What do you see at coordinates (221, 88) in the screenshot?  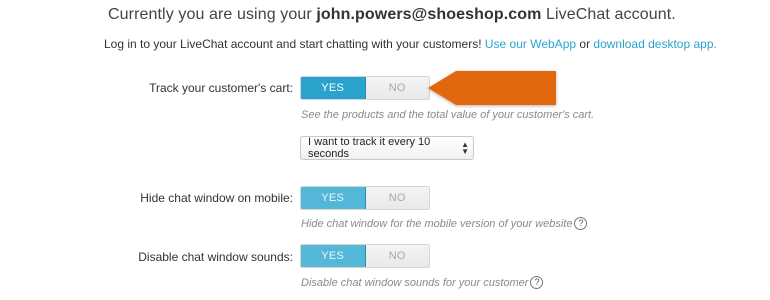 I see `track-cart-label: Track your customer's cart:` at bounding box center [221, 88].